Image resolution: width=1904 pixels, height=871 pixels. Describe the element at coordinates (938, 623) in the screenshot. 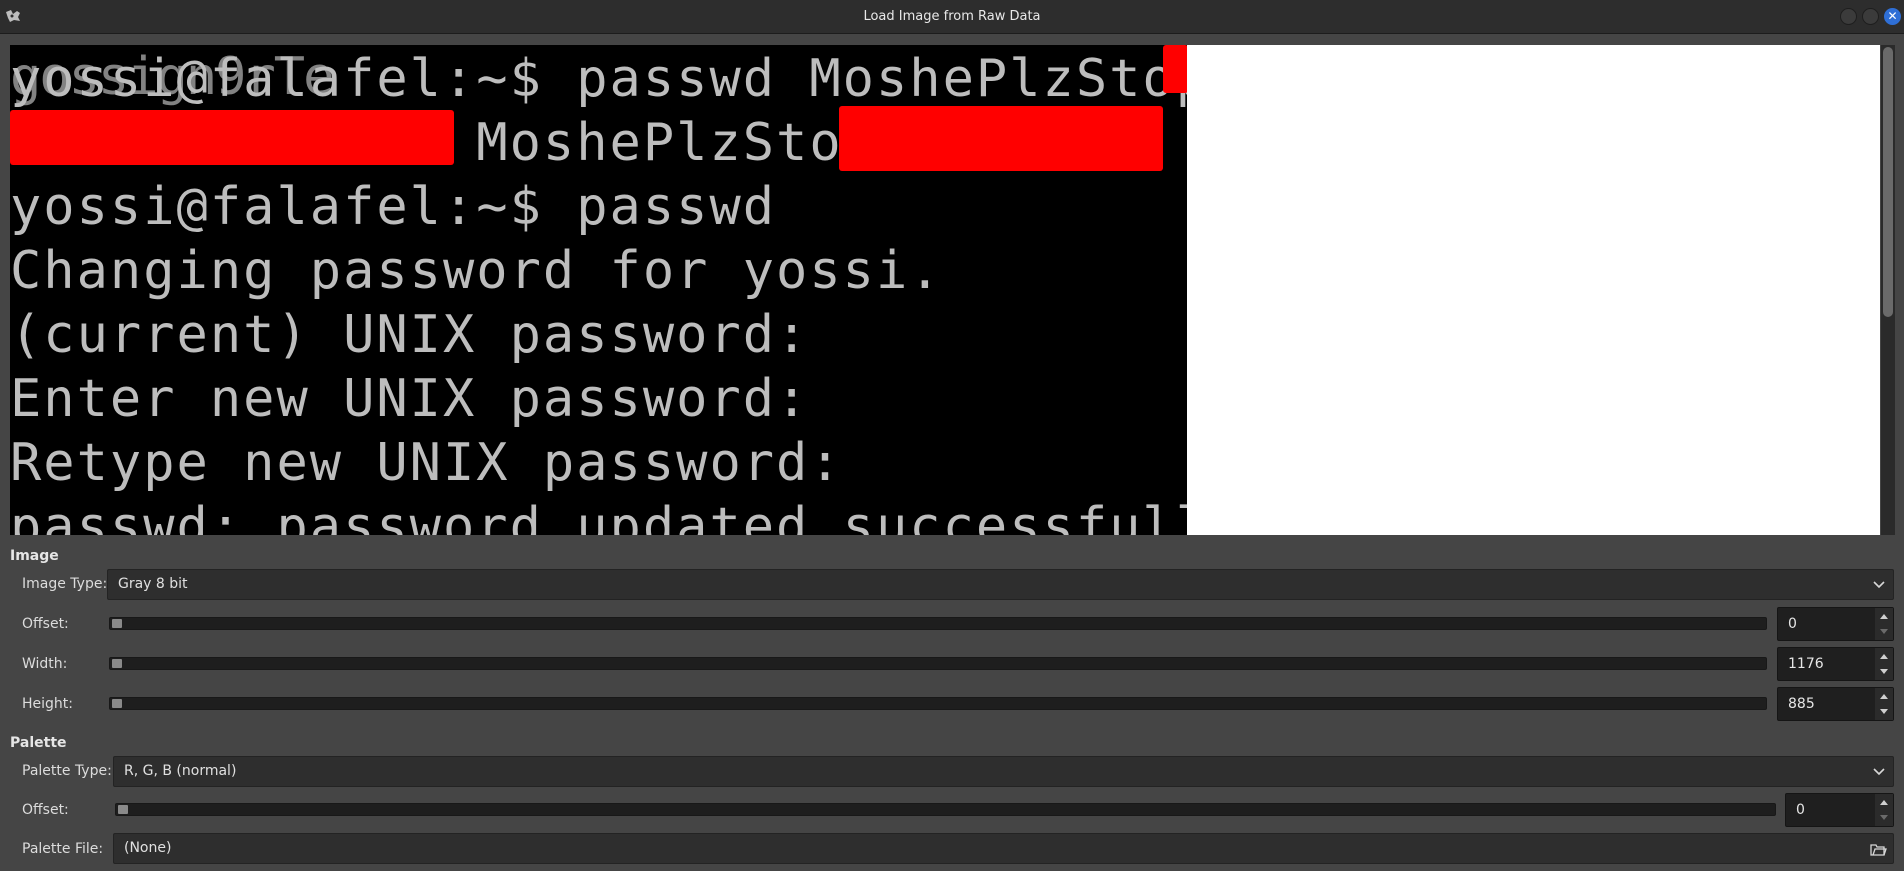

I see `offset-slider` at that location.